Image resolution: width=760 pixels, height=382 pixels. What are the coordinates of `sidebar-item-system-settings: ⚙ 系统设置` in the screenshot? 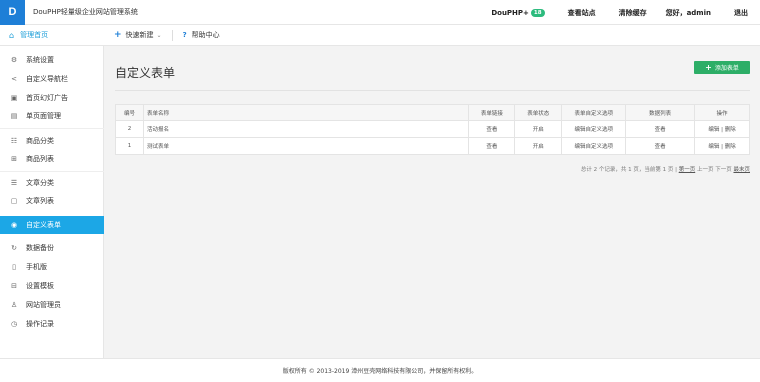 It's located at (52, 60).